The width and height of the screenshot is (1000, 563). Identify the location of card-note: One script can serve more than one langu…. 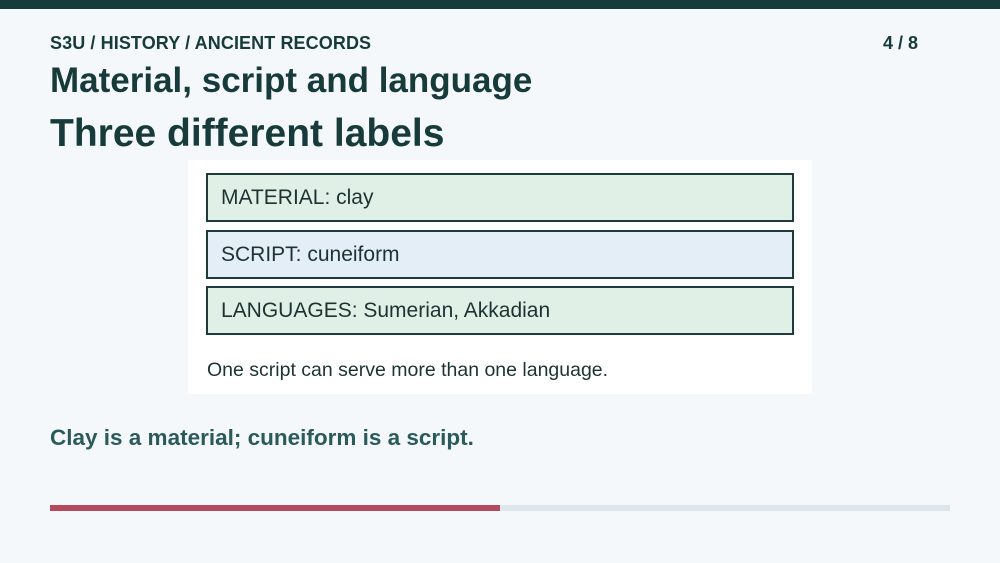
(408, 370).